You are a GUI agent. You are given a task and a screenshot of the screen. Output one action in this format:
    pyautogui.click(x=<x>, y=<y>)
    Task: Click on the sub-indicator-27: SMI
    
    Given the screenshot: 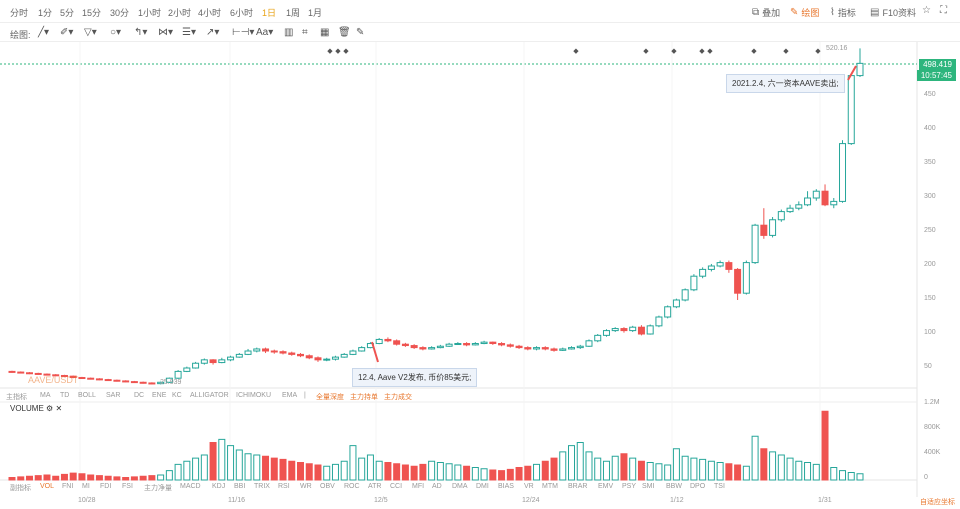 What is the action you would take?
    pyautogui.click(x=648, y=486)
    